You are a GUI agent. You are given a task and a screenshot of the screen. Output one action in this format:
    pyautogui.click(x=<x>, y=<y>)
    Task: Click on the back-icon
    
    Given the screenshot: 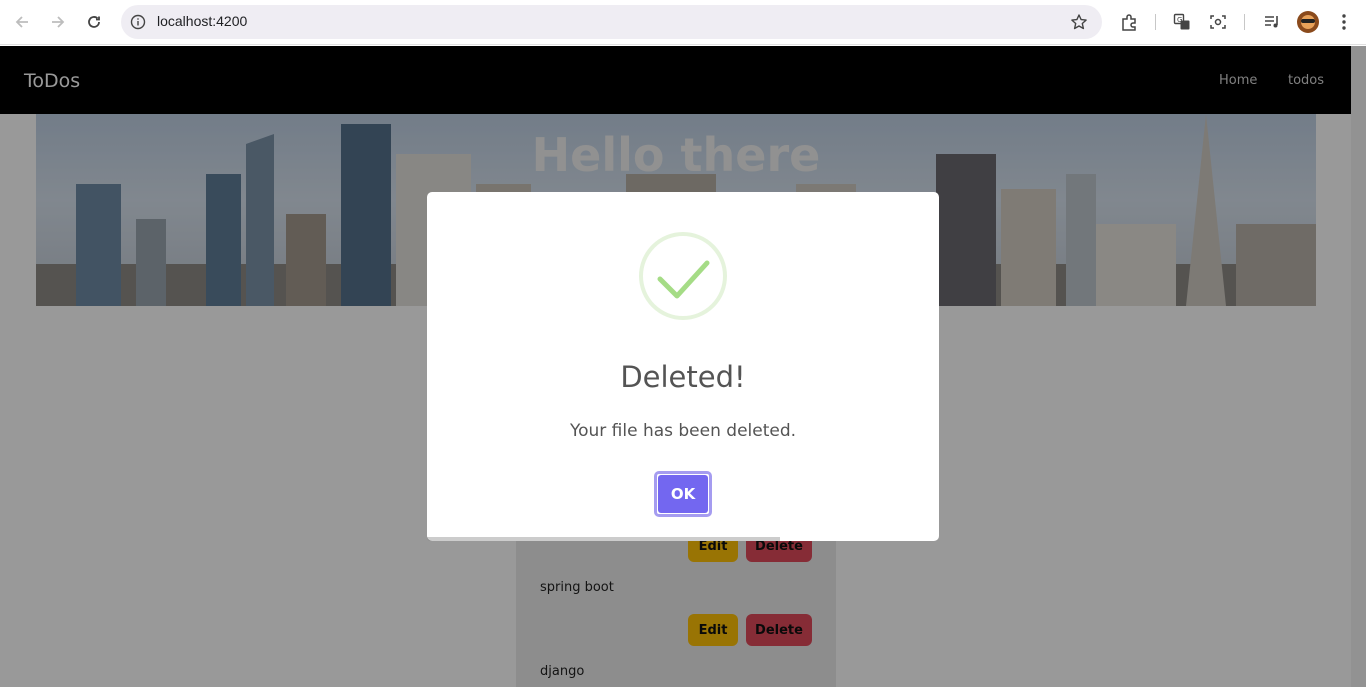 What is the action you would take?
    pyautogui.click(x=22, y=22)
    